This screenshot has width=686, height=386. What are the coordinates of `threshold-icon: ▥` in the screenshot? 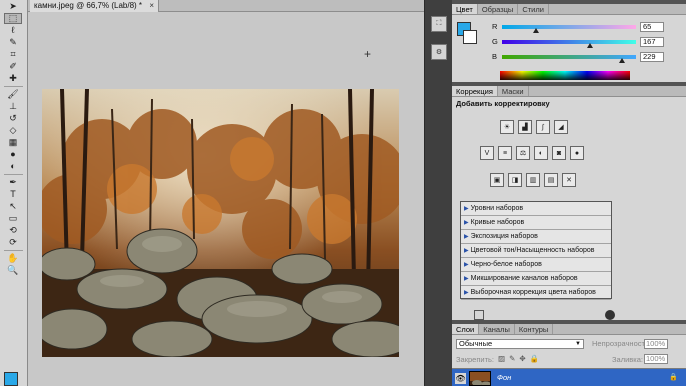 It's located at (533, 180).